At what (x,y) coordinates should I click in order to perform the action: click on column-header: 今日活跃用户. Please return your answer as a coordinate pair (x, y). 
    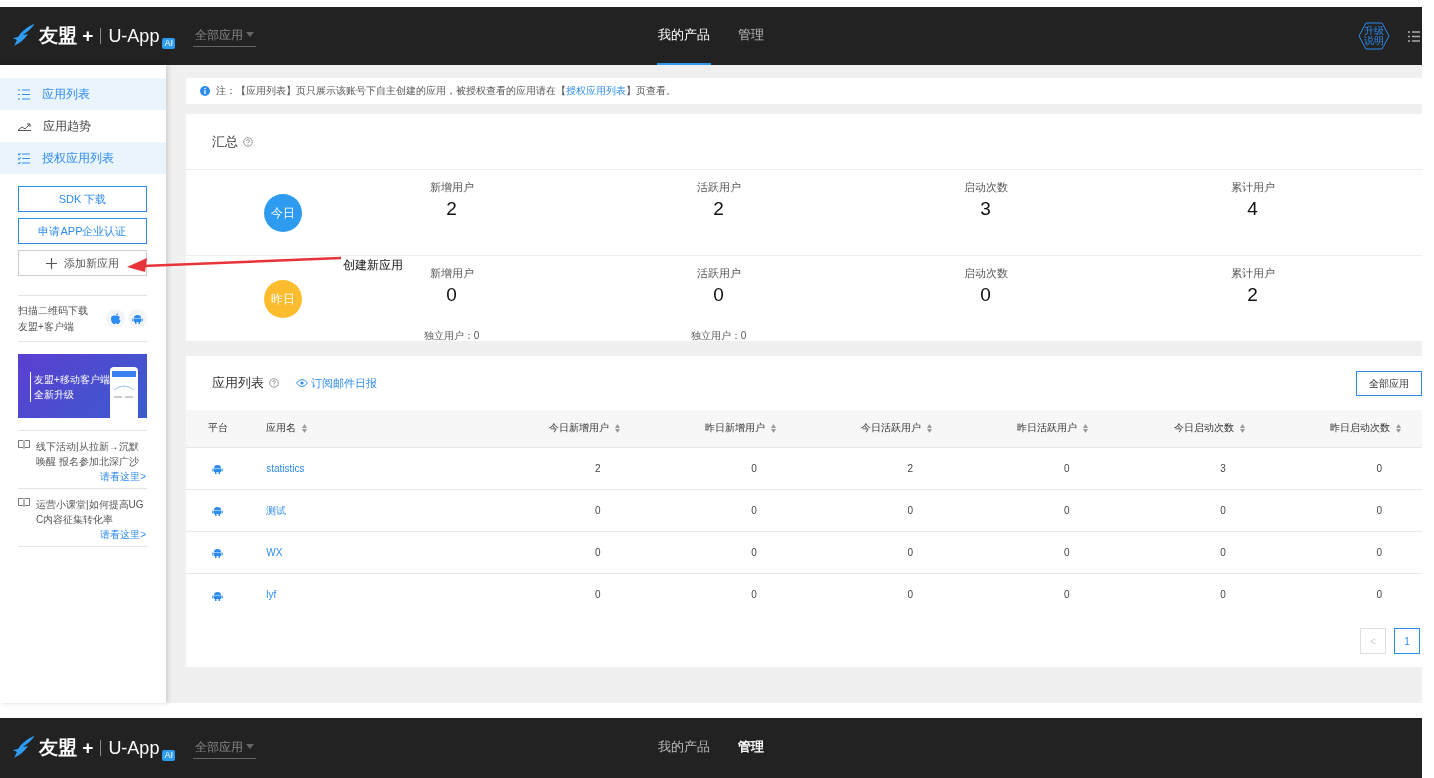
    Looking at the image, I should click on (897, 428).